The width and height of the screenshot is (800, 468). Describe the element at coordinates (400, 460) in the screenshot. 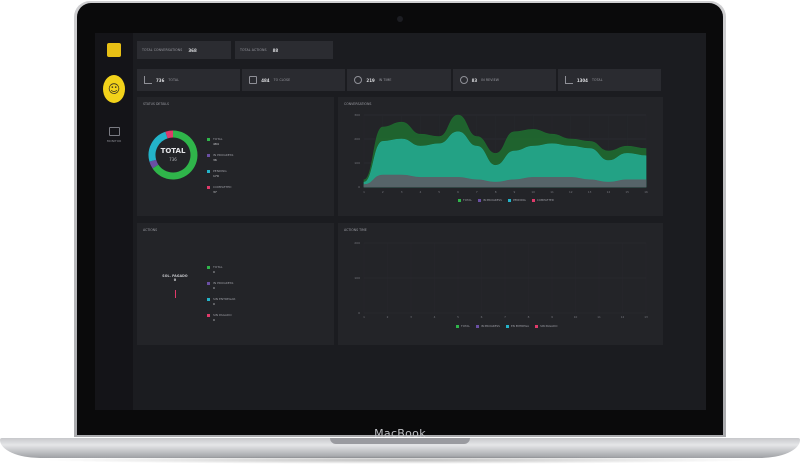

I see `laptop-shadow` at that location.